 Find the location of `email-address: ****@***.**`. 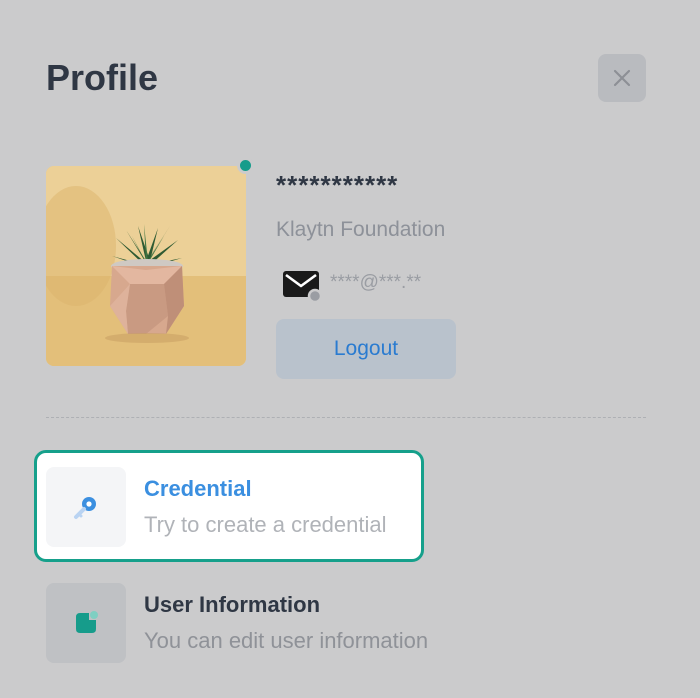

email-address: ****@***.** is located at coordinates (376, 282).